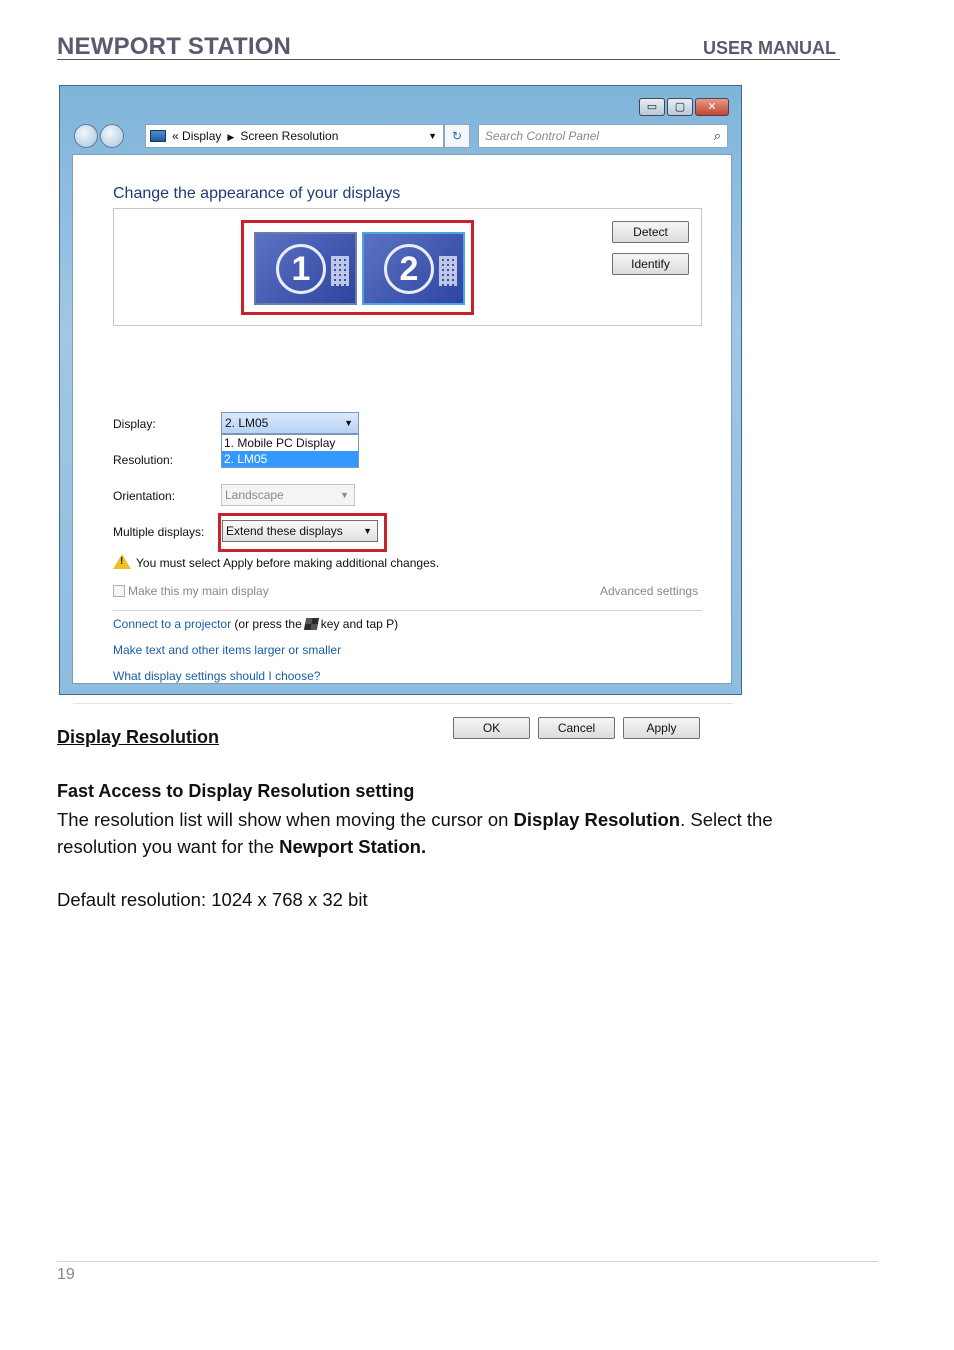 This screenshot has height=1350, width=954. What do you see at coordinates (216, 676) in the screenshot?
I see `display-settings-help-link: What display settings should I choose?` at bounding box center [216, 676].